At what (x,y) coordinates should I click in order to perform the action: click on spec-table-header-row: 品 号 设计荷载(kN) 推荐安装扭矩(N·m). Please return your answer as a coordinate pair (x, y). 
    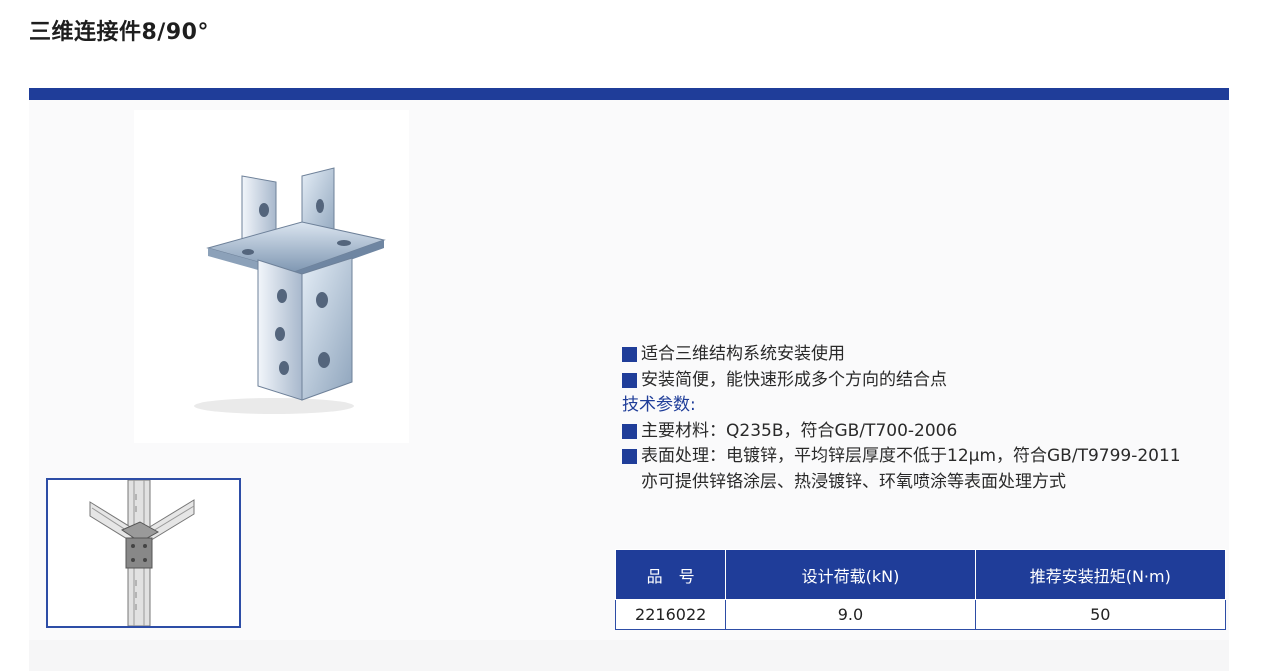
    Looking at the image, I should click on (920, 574).